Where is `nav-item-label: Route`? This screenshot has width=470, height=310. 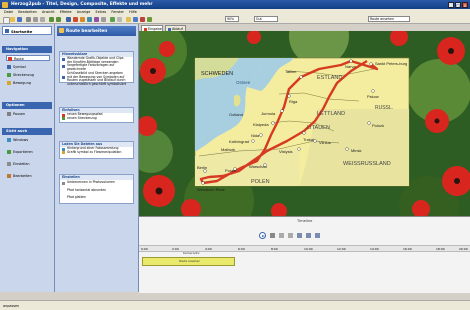 nav-item-label: Route is located at coordinates (19, 59).